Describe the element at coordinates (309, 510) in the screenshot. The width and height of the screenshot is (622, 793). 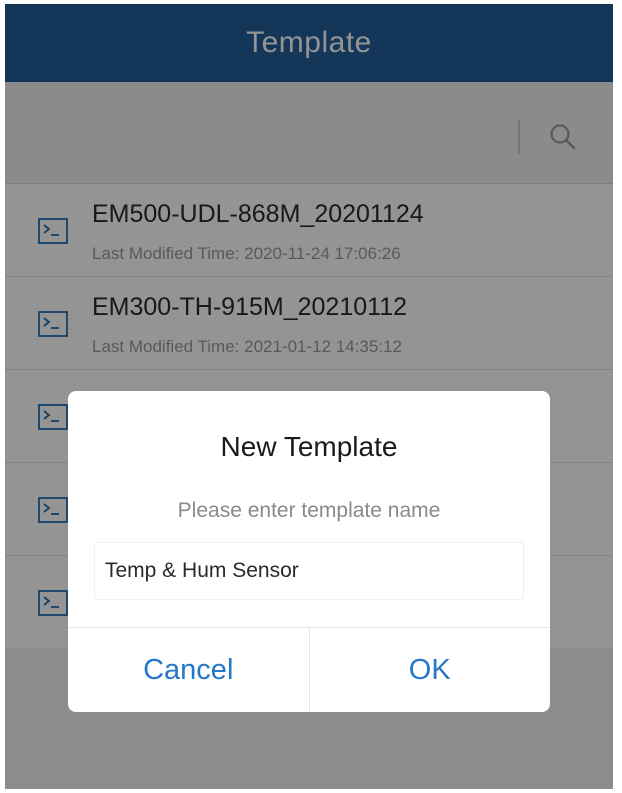
I see `dialog-message: Please enter template name` at that location.